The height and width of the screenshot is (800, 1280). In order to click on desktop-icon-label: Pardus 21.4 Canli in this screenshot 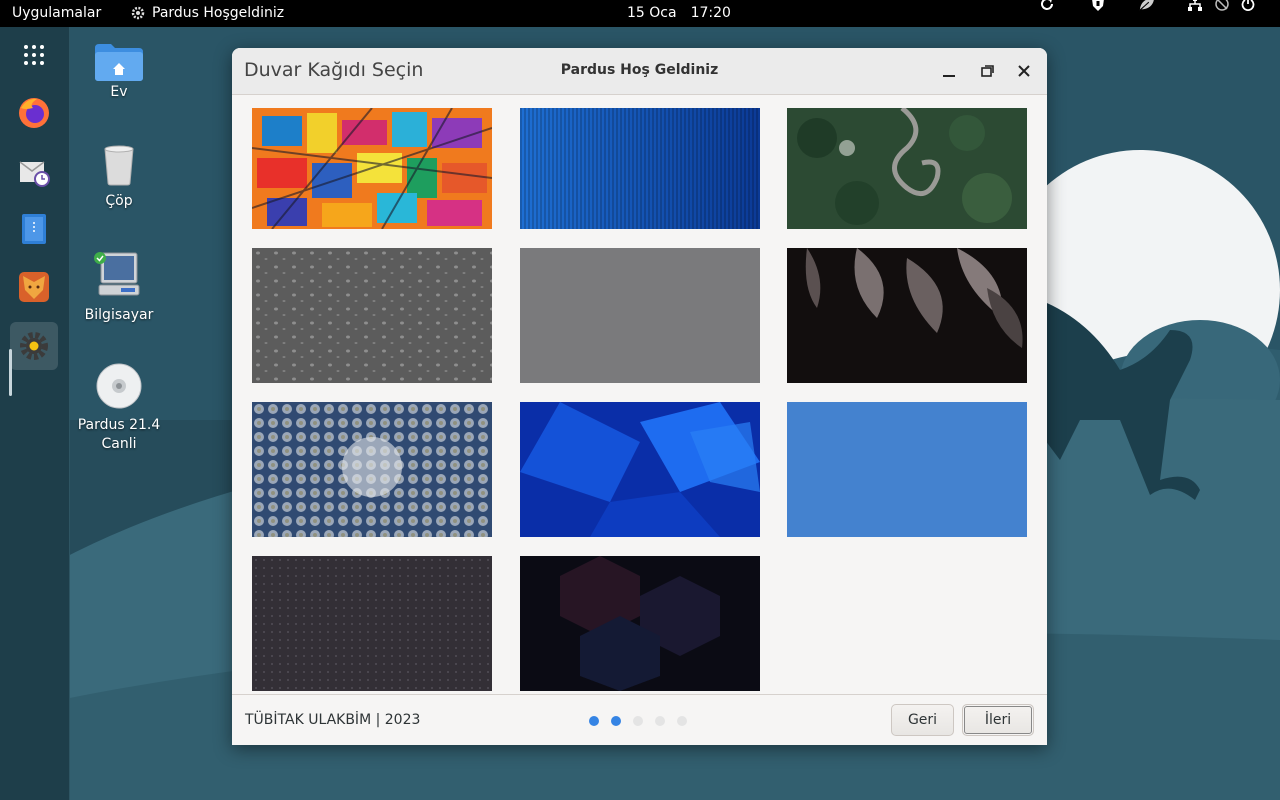, I will do `click(119, 434)`.